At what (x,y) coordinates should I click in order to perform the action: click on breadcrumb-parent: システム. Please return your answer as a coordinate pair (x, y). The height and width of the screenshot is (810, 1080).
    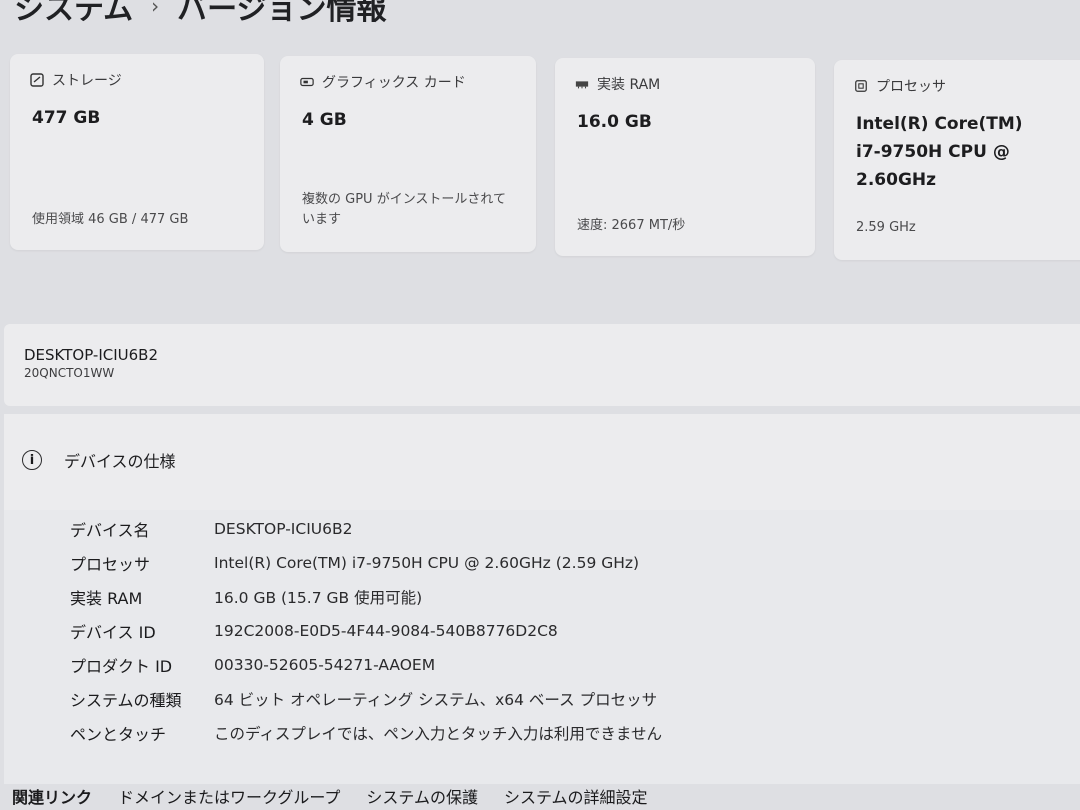
    Looking at the image, I should click on (73, 14).